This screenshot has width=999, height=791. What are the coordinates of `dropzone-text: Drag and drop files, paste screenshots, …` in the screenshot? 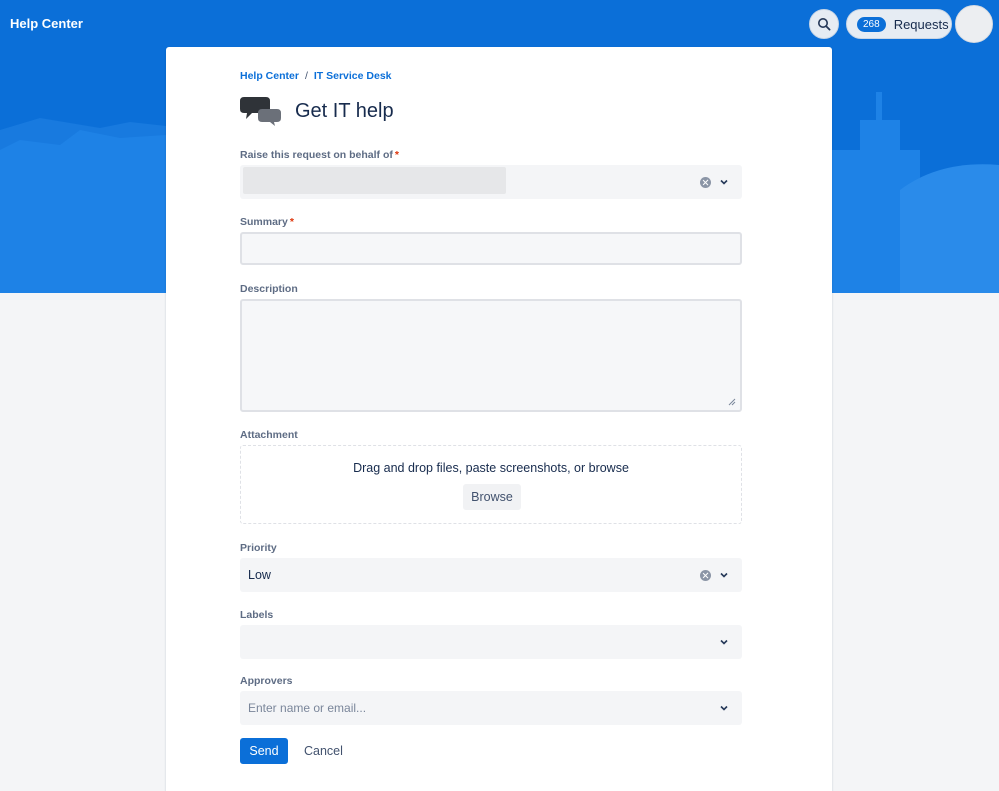 It's located at (491, 468).